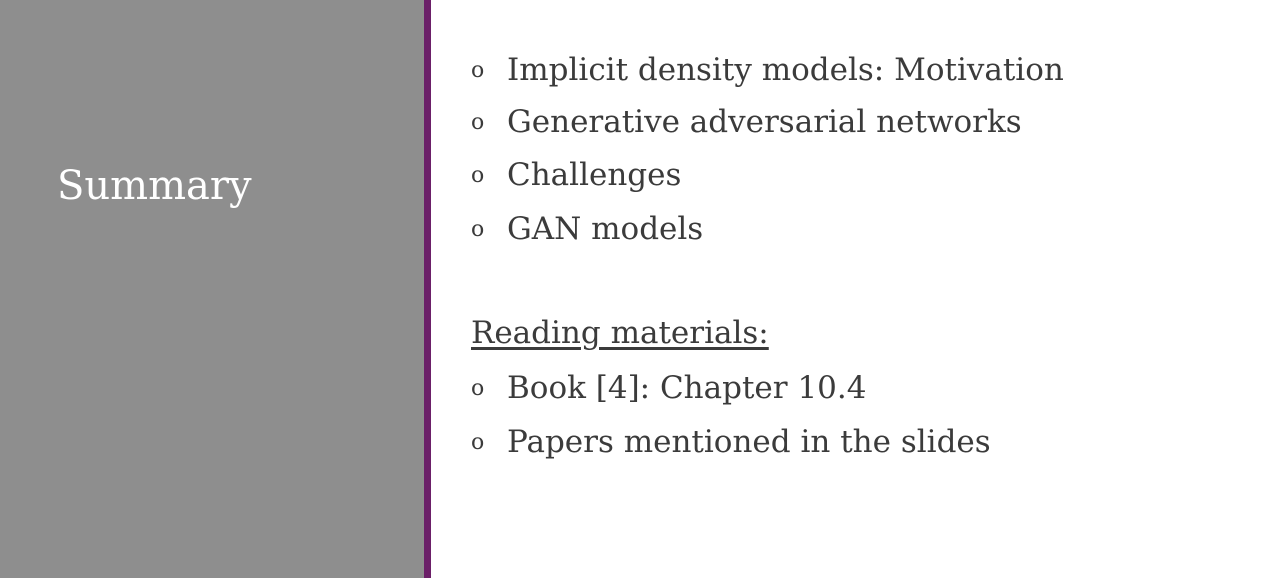 Image resolution: width=1280 pixels, height=578 pixels. What do you see at coordinates (154, 186) in the screenshot?
I see `slide-title: Summary` at bounding box center [154, 186].